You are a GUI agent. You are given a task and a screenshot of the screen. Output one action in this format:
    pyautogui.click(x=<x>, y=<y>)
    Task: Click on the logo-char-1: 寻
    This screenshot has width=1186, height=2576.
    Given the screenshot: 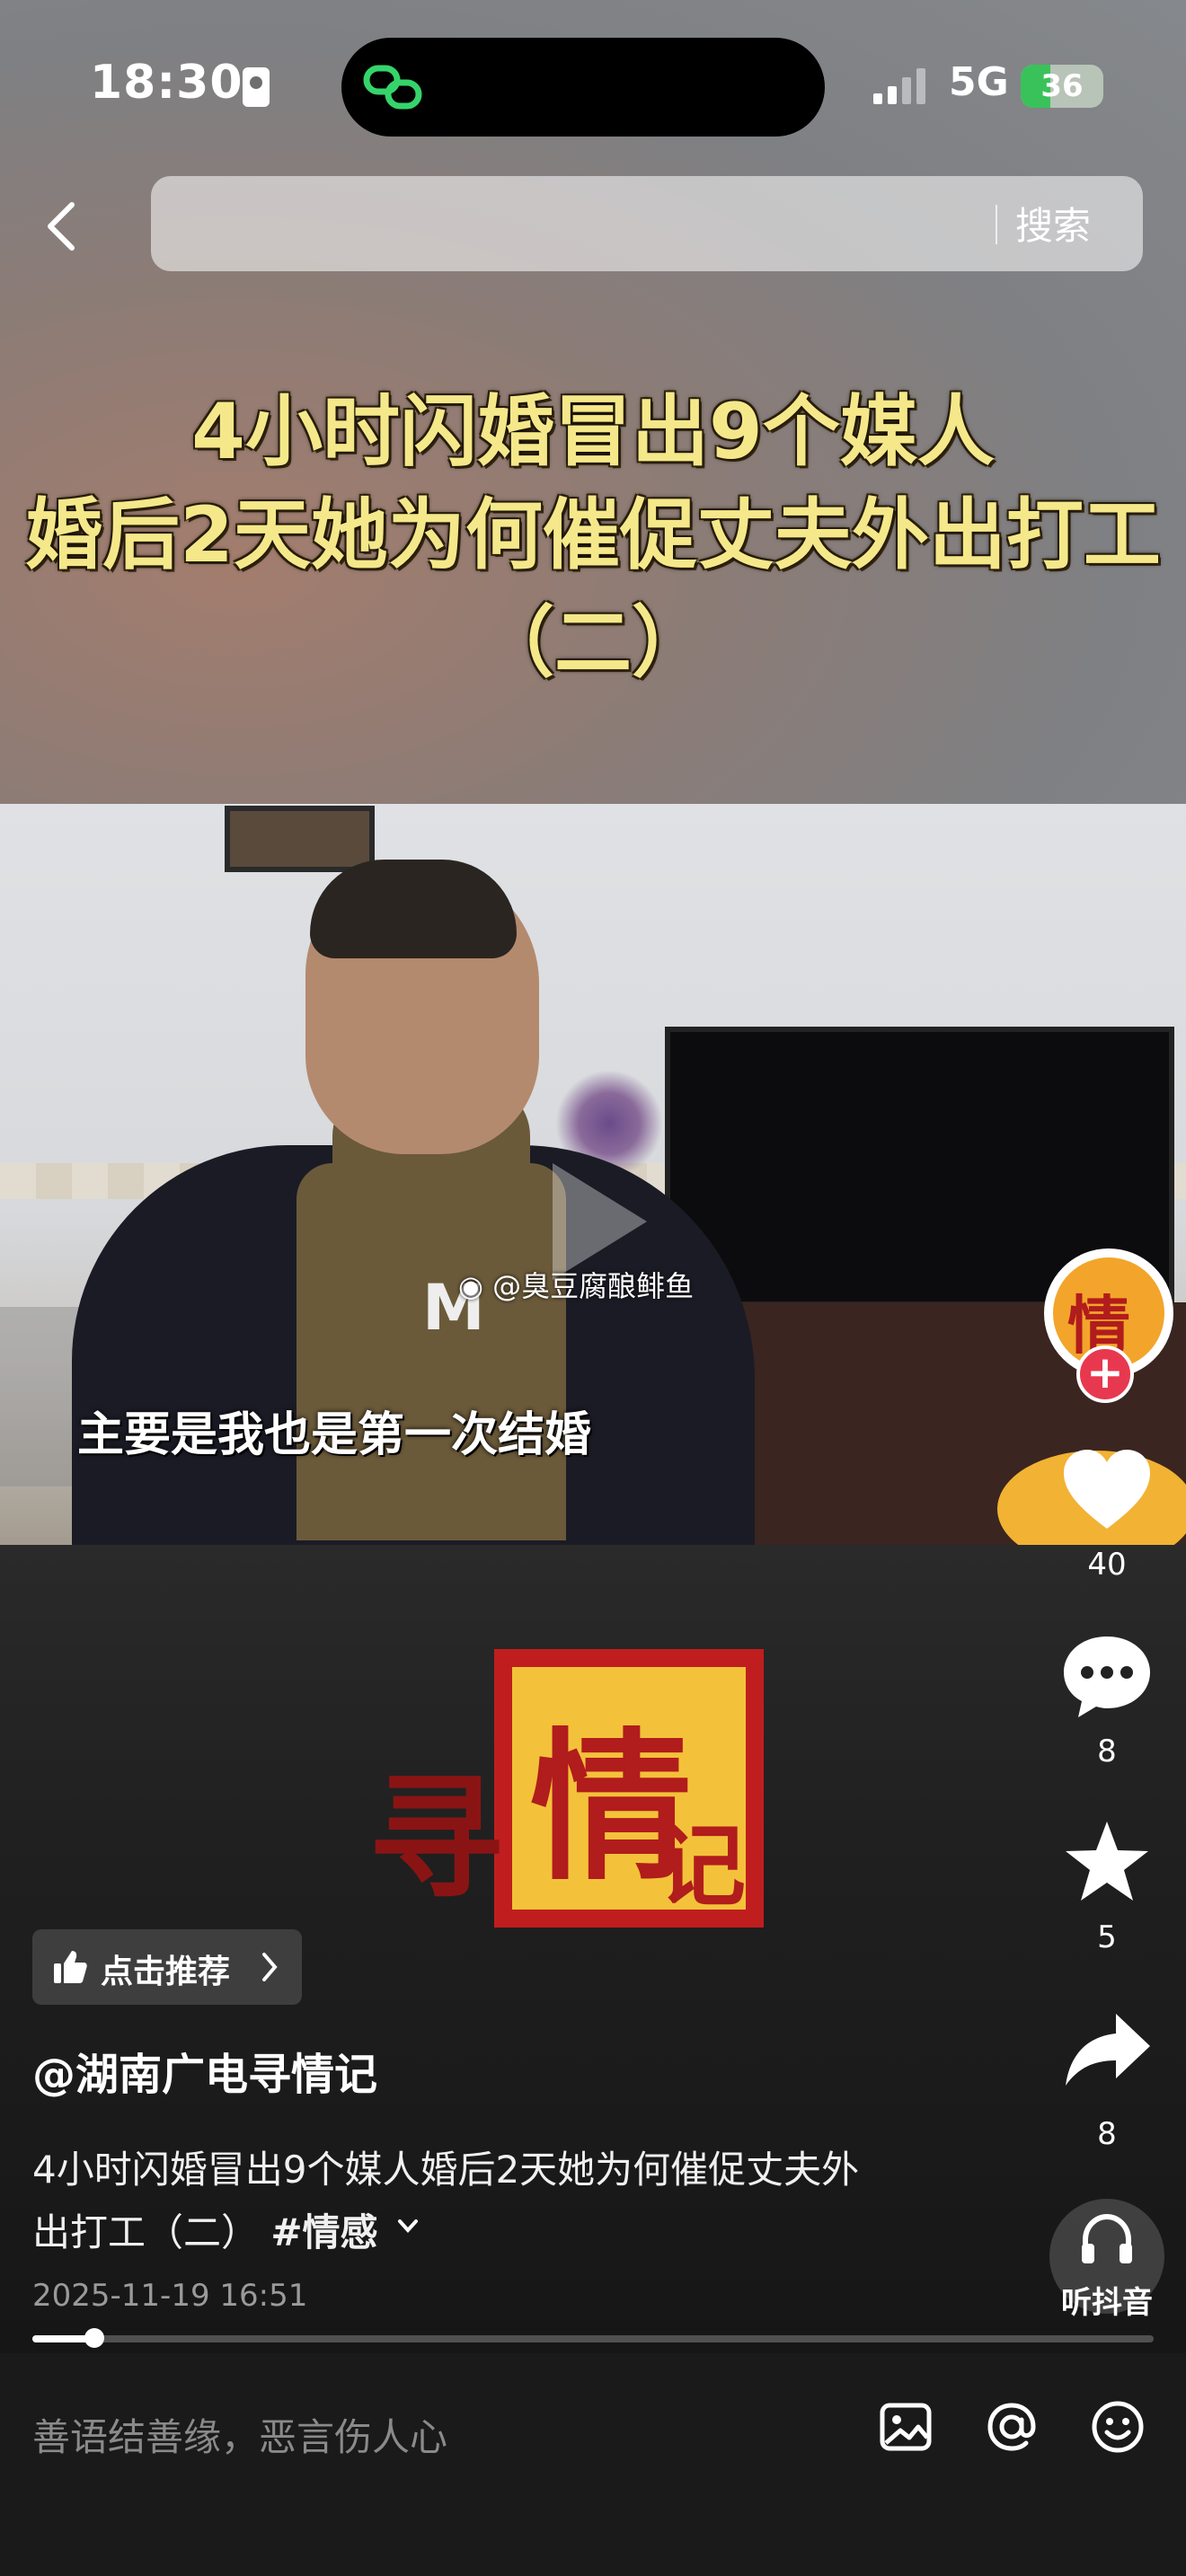 What is the action you would take?
    pyautogui.click(x=436, y=1840)
    